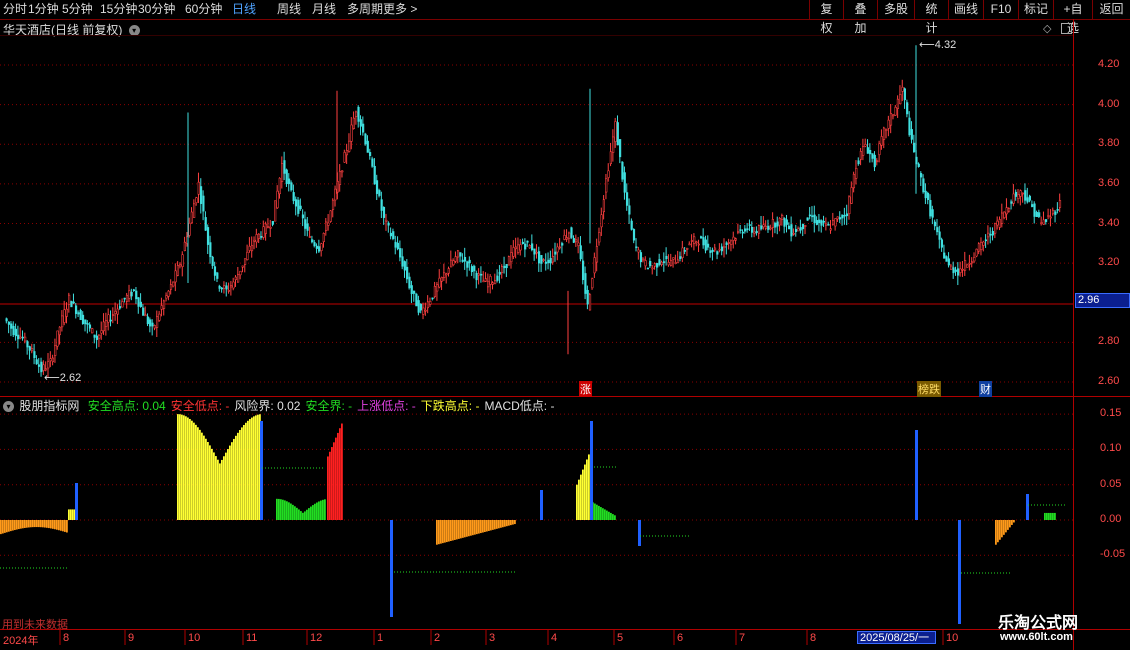 Image resolution: width=1130 pixels, height=650 pixels. Describe the element at coordinates (985, 389) in the screenshot. I see `marker-cai: 财` at that location.